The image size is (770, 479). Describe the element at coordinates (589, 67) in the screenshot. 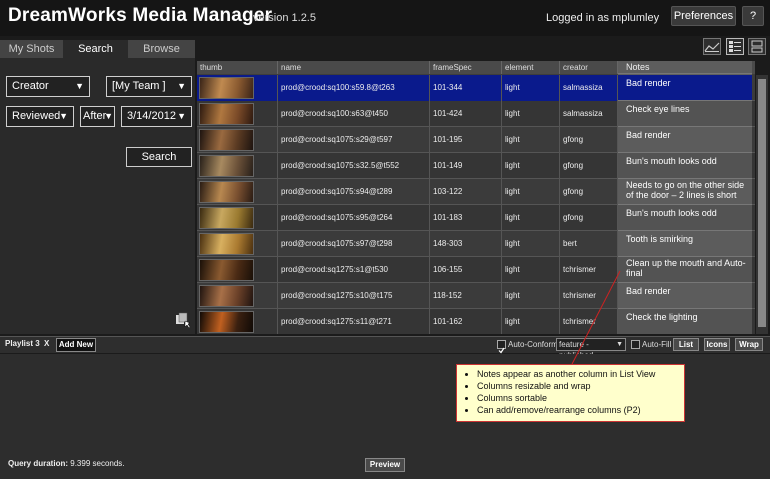

I see `column-header-creator: creator` at that location.